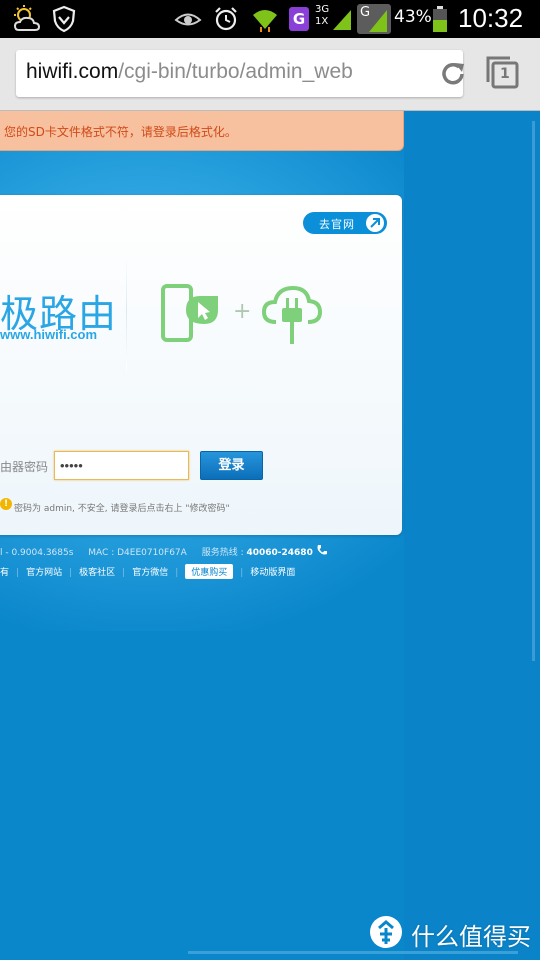 This screenshot has height=960, width=540. Describe the element at coordinates (190, 314) in the screenshot. I see `phone-app-icon` at that location.